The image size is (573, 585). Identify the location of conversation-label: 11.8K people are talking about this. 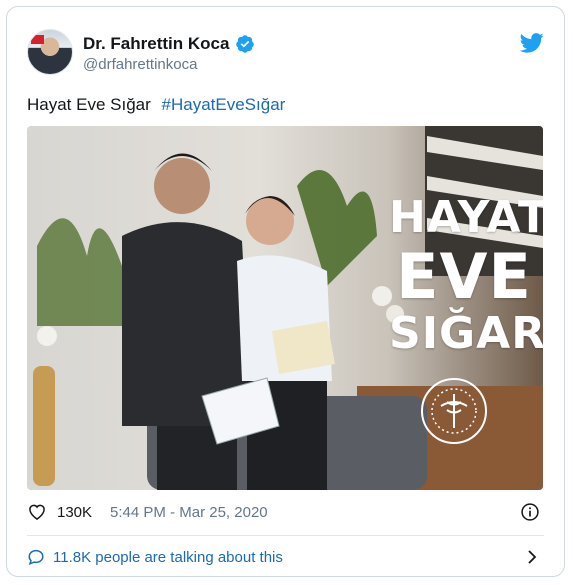
(168, 557).